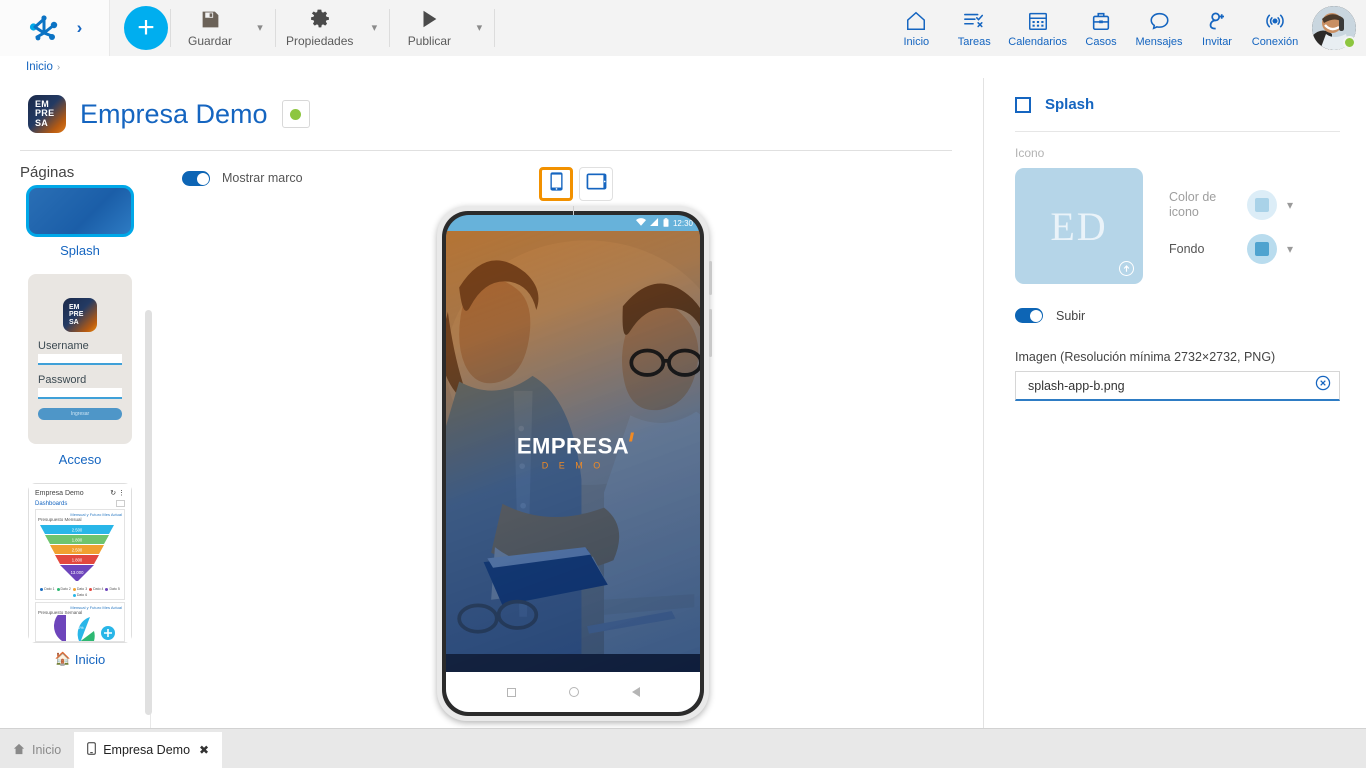 This screenshot has width=1366, height=768. I want to click on square-icon, so click(511, 692).